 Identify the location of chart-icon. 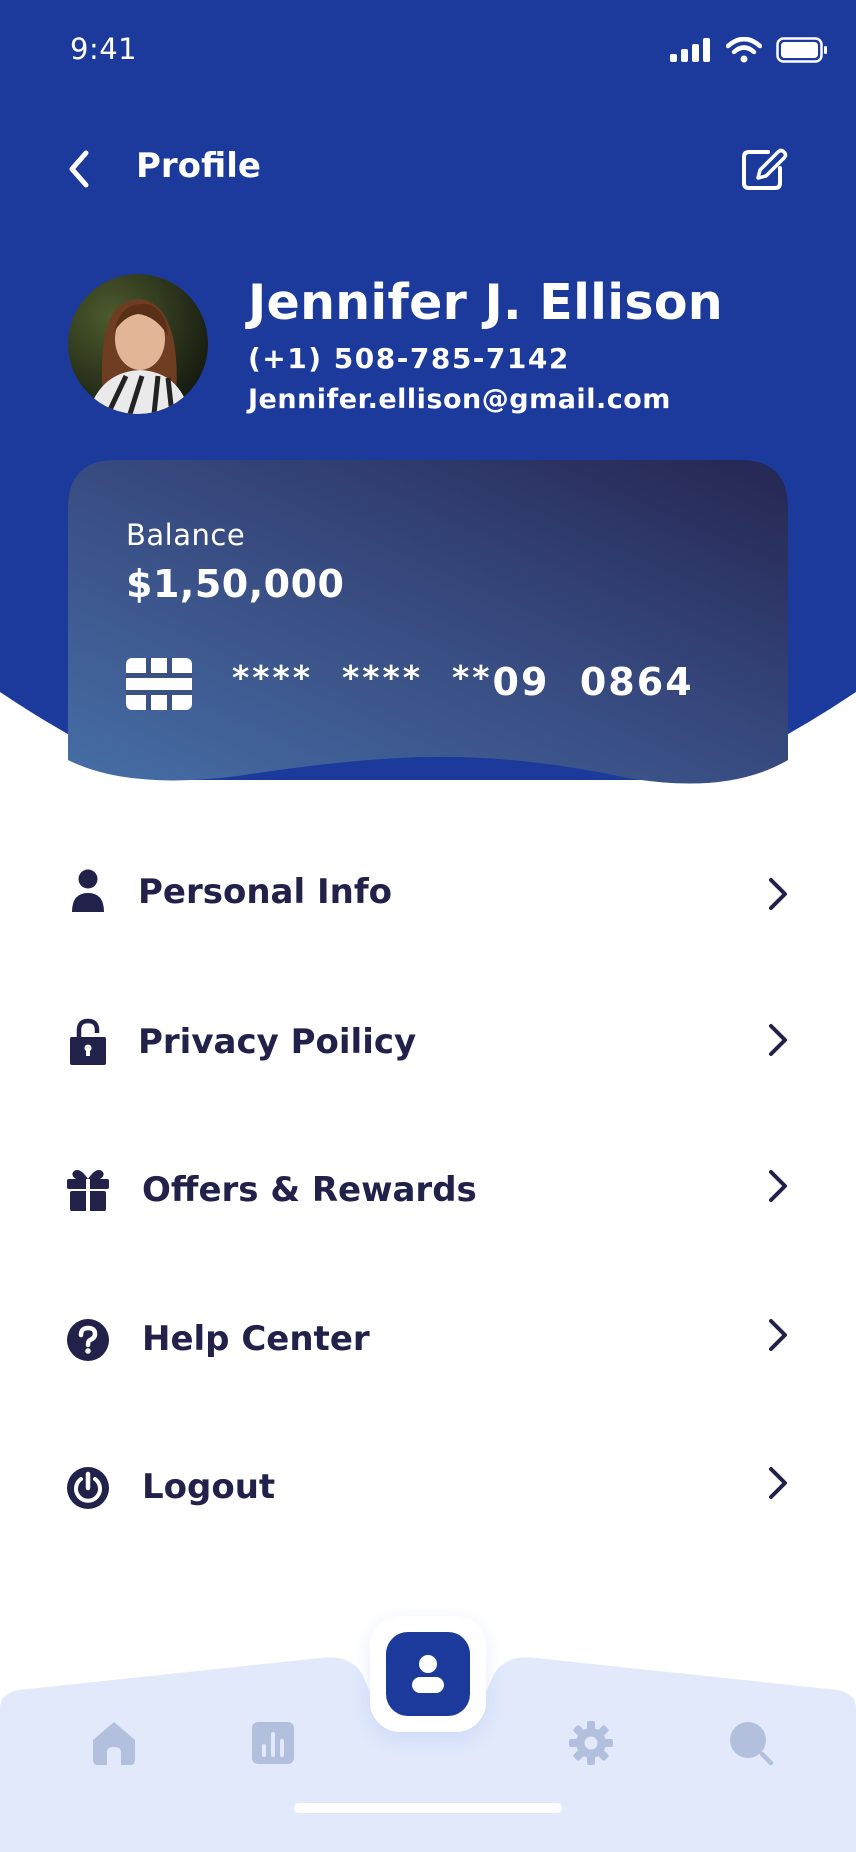
(273, 1743).